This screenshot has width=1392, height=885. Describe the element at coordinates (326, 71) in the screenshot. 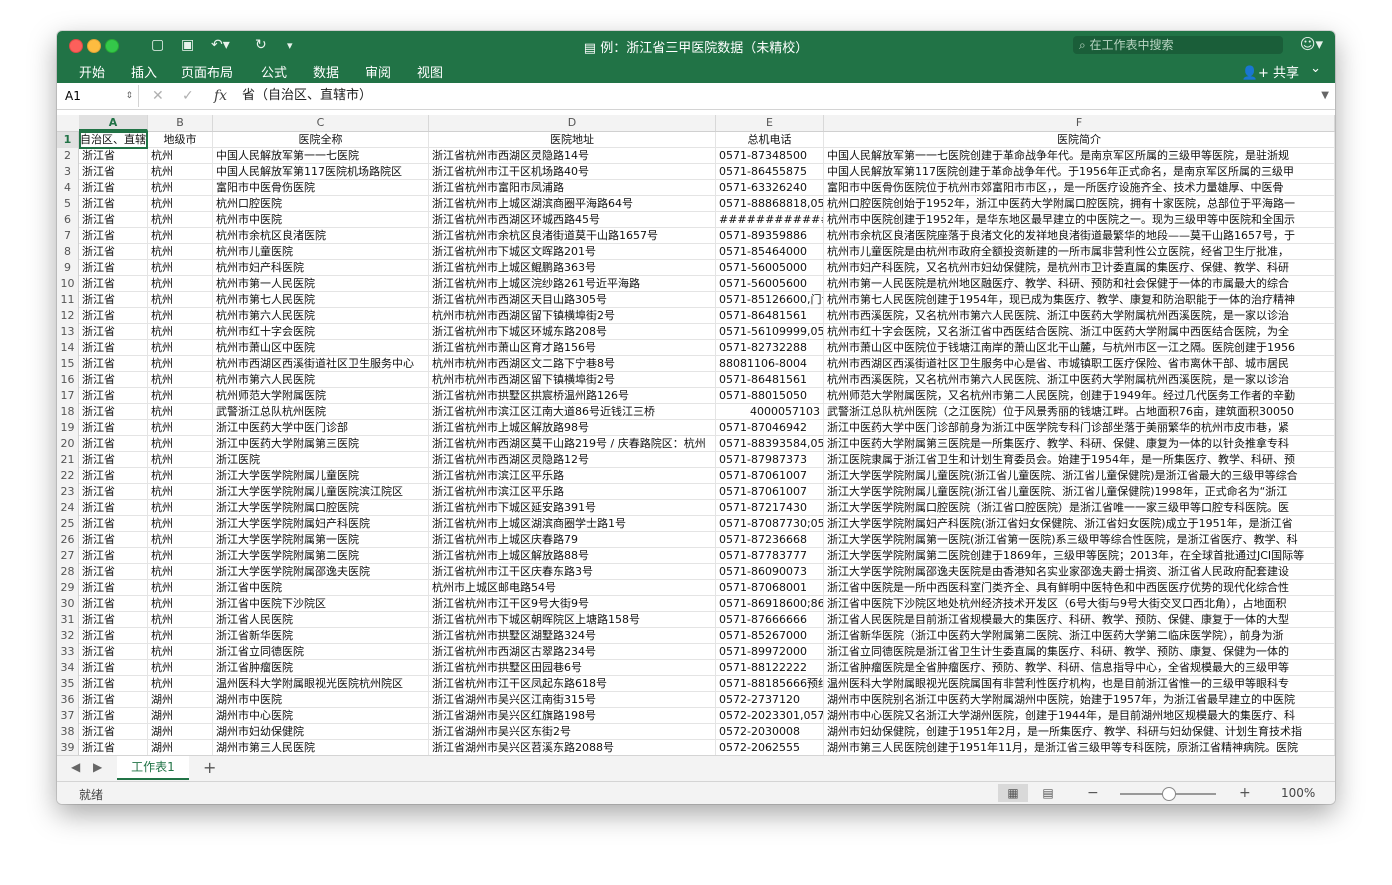

I see `tab-data: 数据` at that location.